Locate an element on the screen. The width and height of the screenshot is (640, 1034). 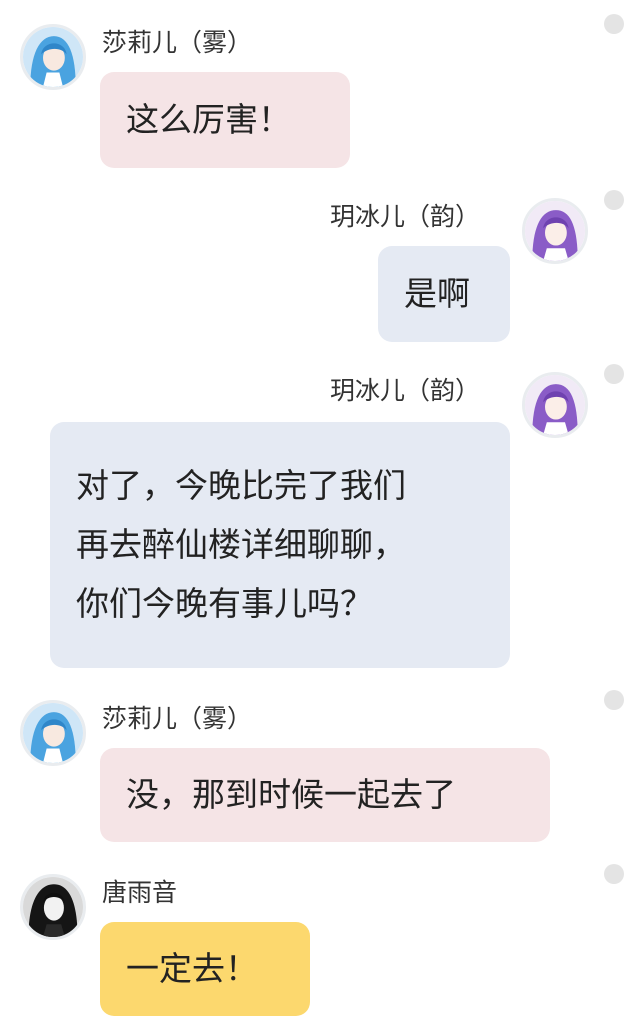
sender-name: 唐雨音 is located at coordinates (140, 892).